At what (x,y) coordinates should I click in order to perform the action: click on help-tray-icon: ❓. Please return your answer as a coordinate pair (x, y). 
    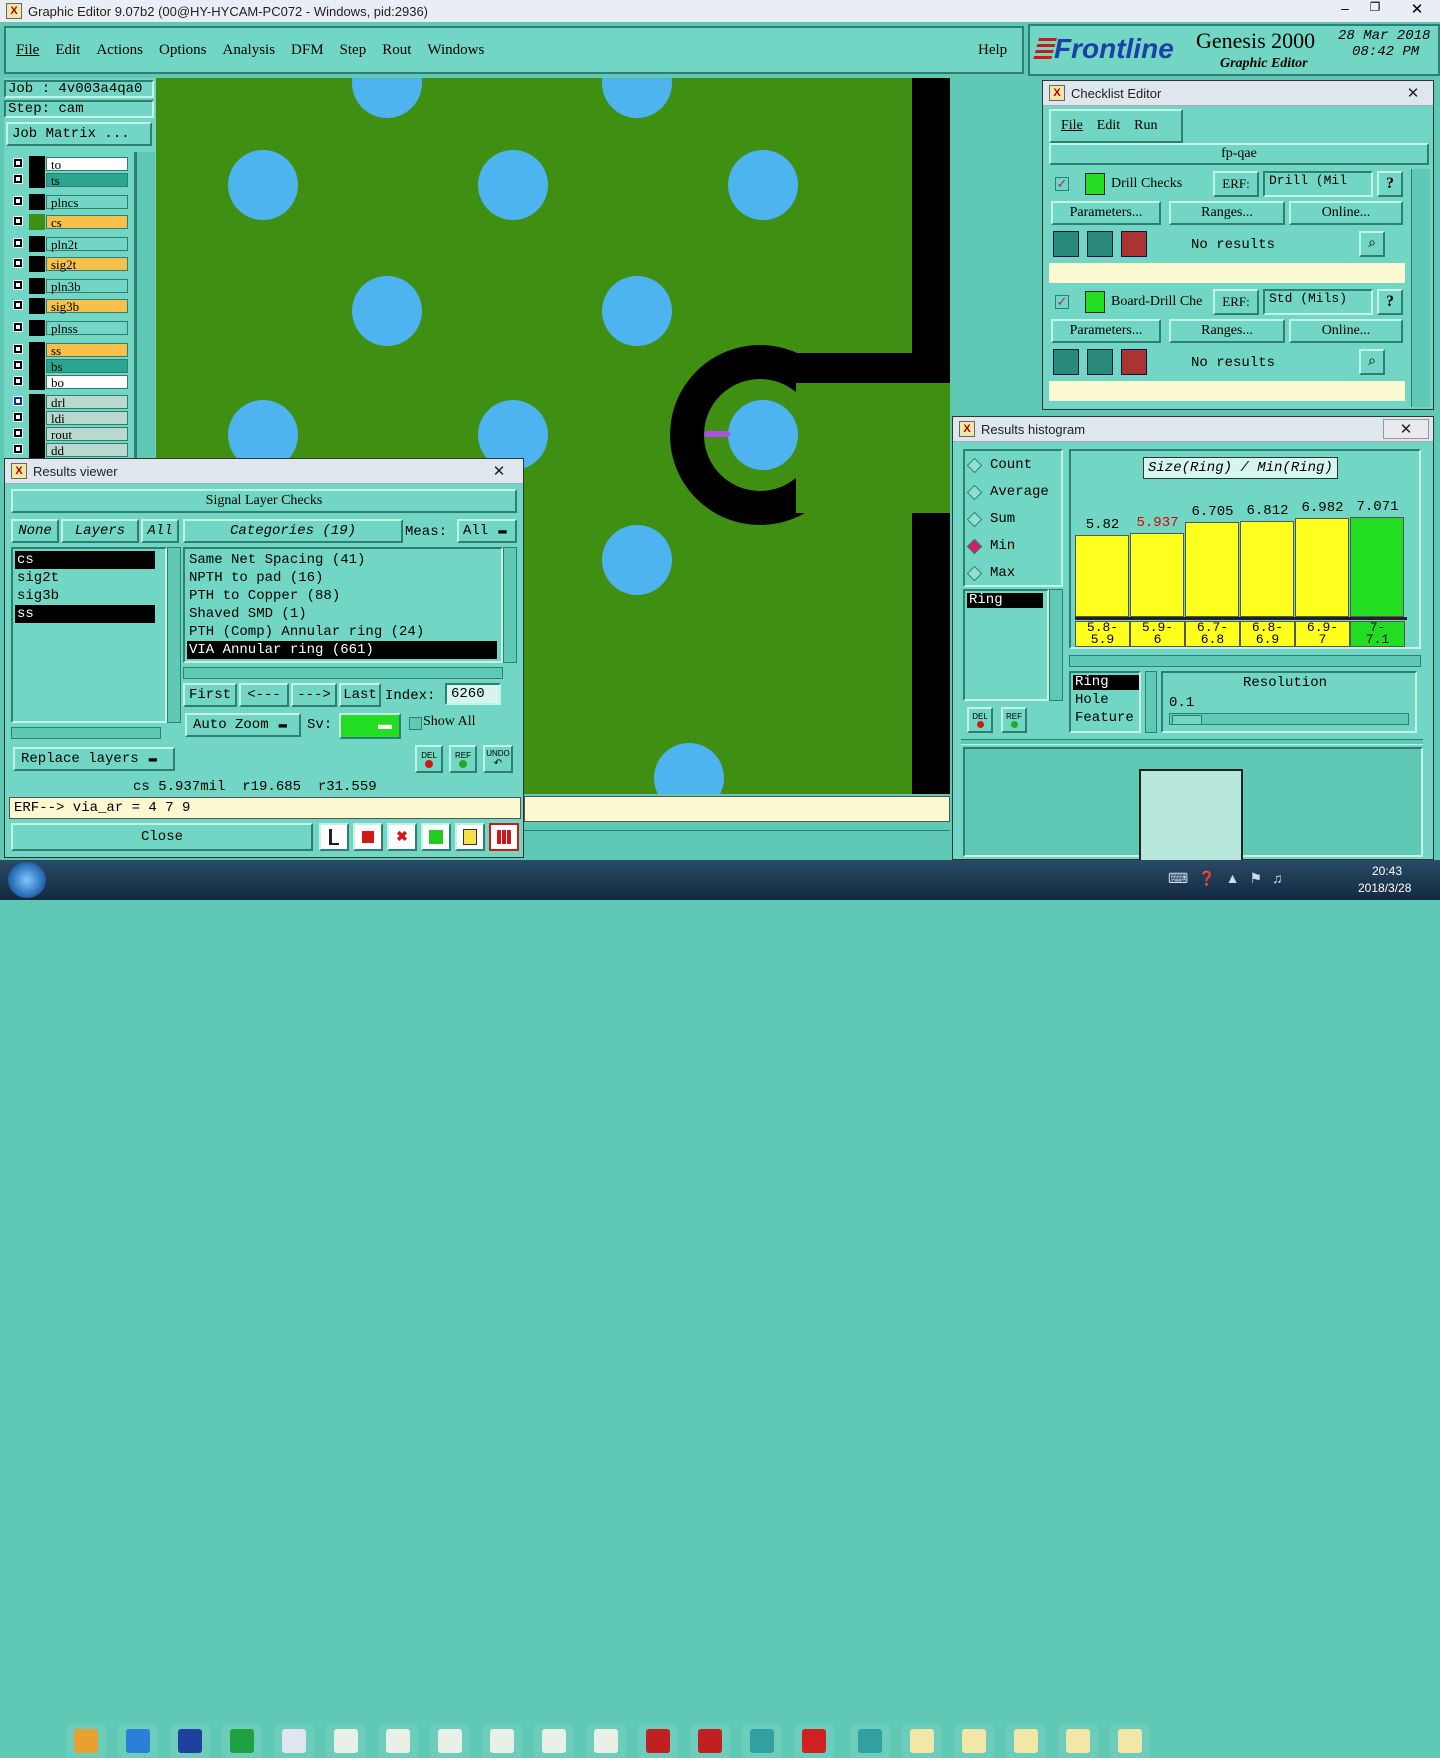
    Looking at the image, I should click on (1206, 878).